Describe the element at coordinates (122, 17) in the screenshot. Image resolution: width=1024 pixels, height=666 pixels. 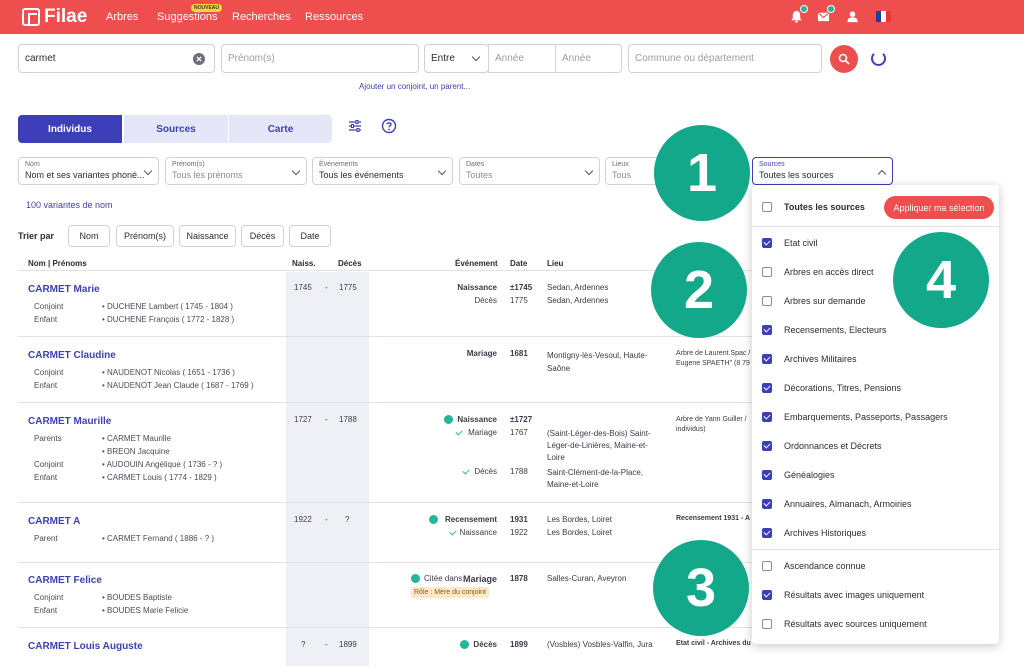
I see `nav-link-arbres: Arbres` at that location.